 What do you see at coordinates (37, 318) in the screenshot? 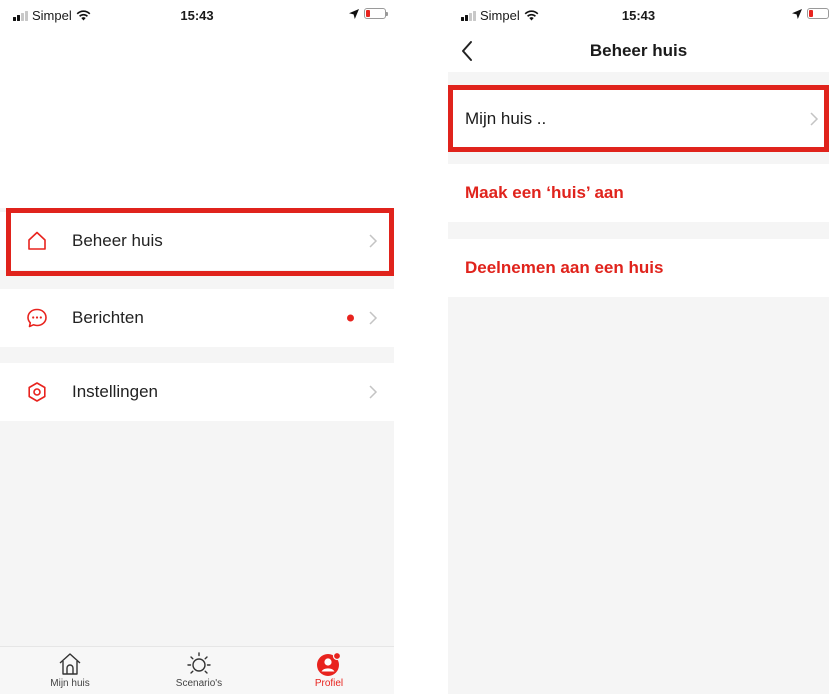
I see `chat-bubble-icon` at bounding box center [37, 318].